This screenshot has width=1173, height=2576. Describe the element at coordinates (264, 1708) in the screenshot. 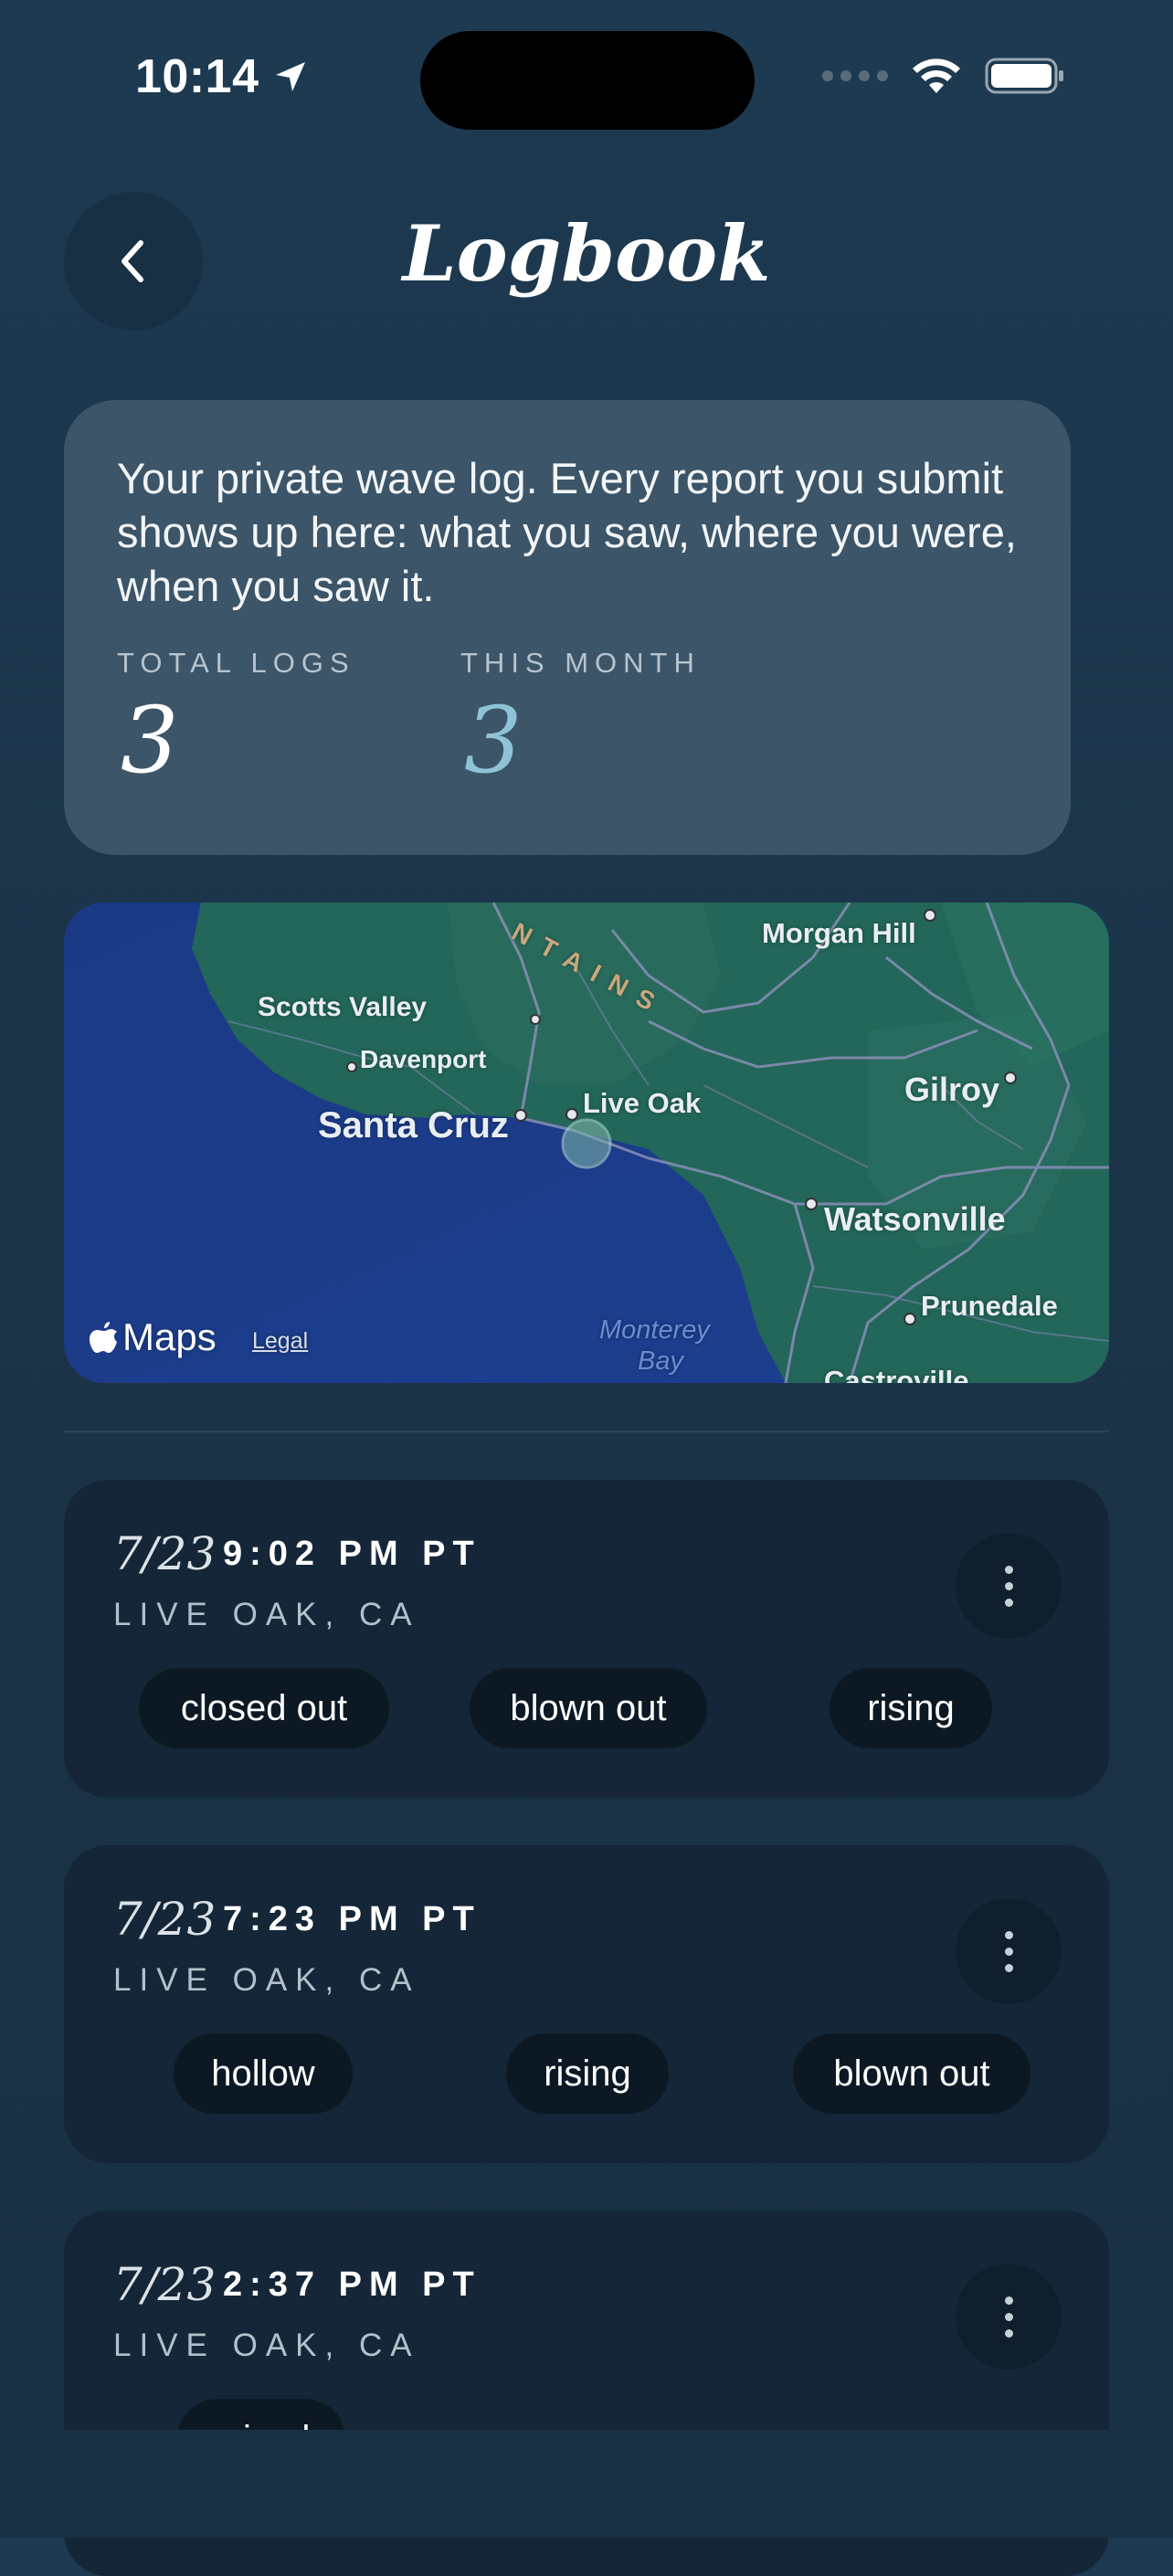

I see `condition-tag: closed out` at that location.